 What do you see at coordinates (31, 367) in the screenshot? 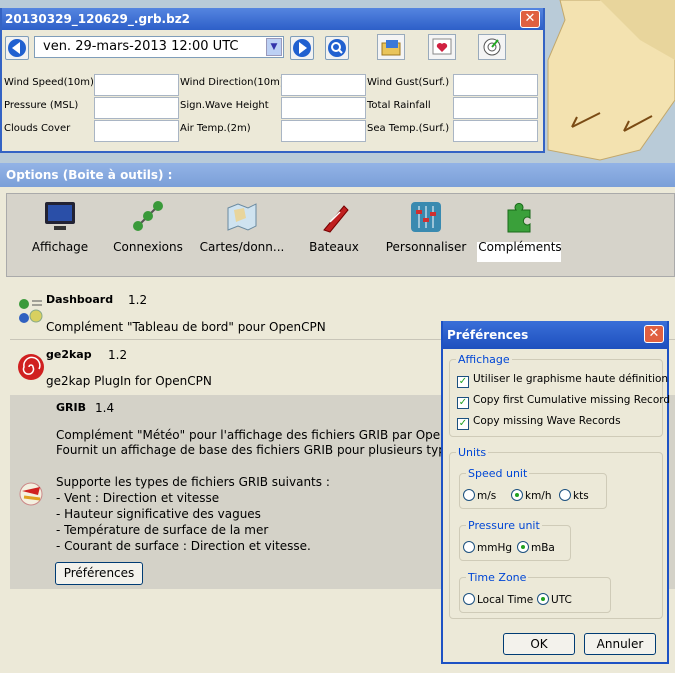
I see `spiral-icon` at bounding box center [31, 367].